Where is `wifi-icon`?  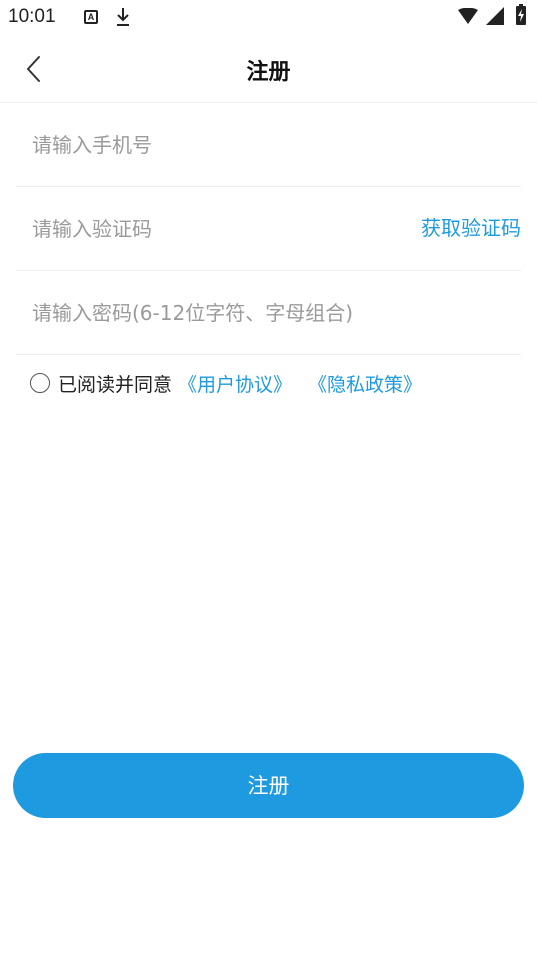 wifi-icon is located at coordinates (468, 16).